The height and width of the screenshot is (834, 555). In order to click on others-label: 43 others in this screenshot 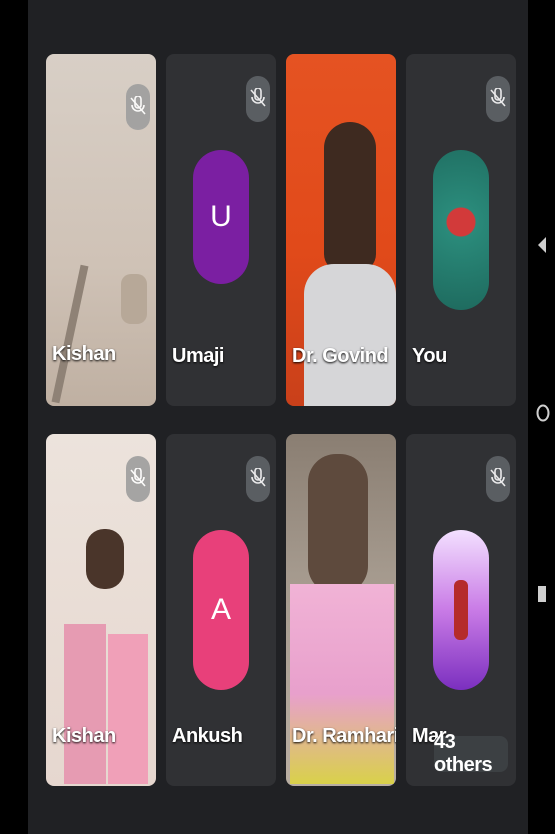, I will do `click(463, 753)`.